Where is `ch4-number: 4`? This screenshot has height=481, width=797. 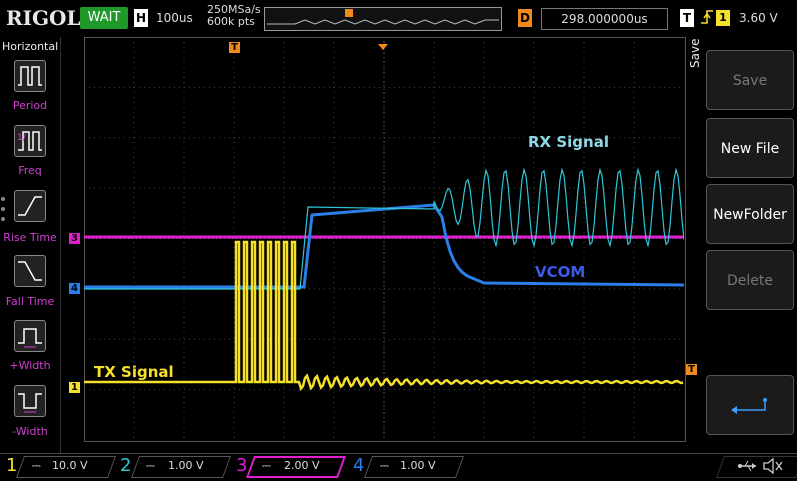
ch4-number: 4 is located at coordinates (358, 465).